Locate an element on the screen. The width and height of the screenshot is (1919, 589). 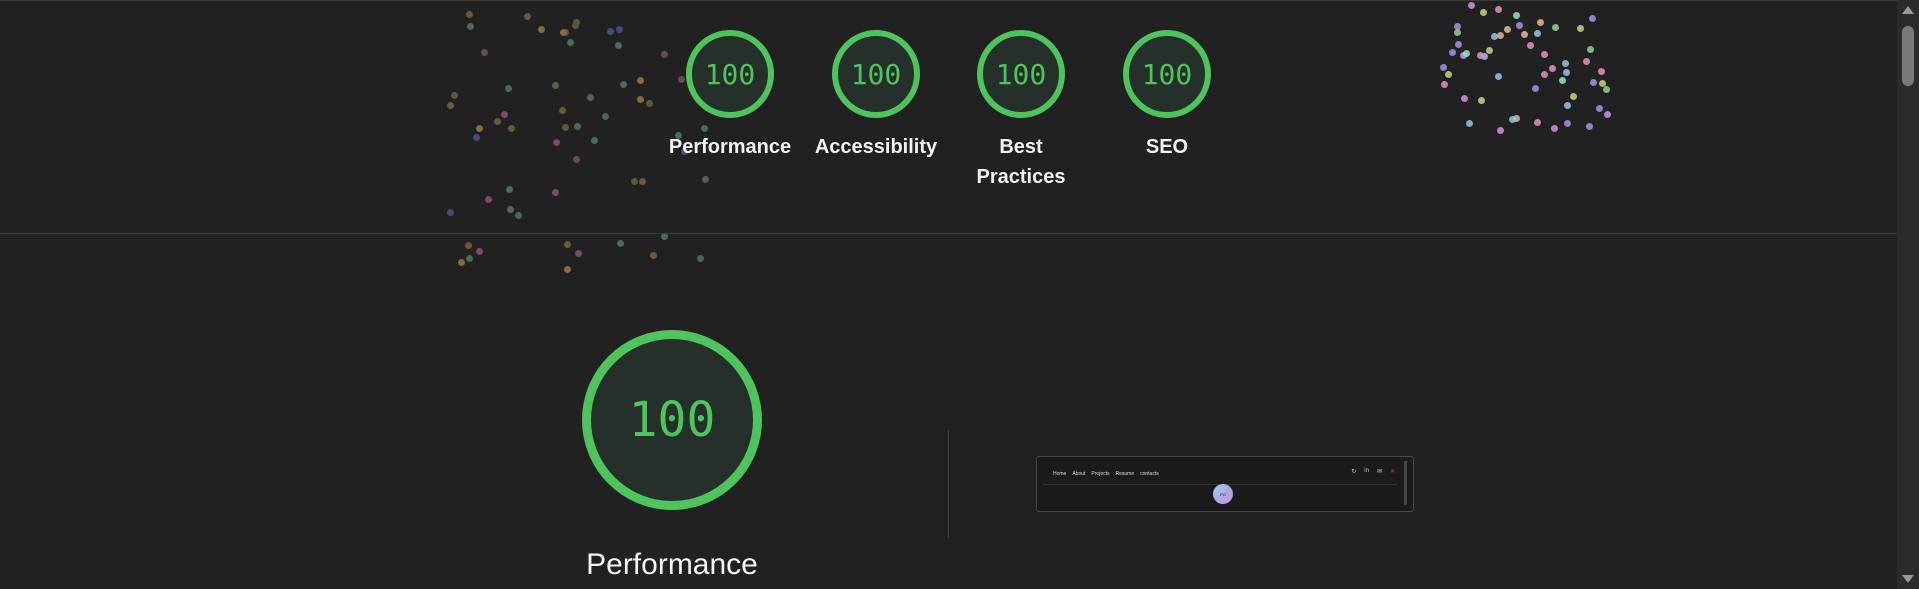
mail-icon: ✉ is located at coordinates (1379, 472).